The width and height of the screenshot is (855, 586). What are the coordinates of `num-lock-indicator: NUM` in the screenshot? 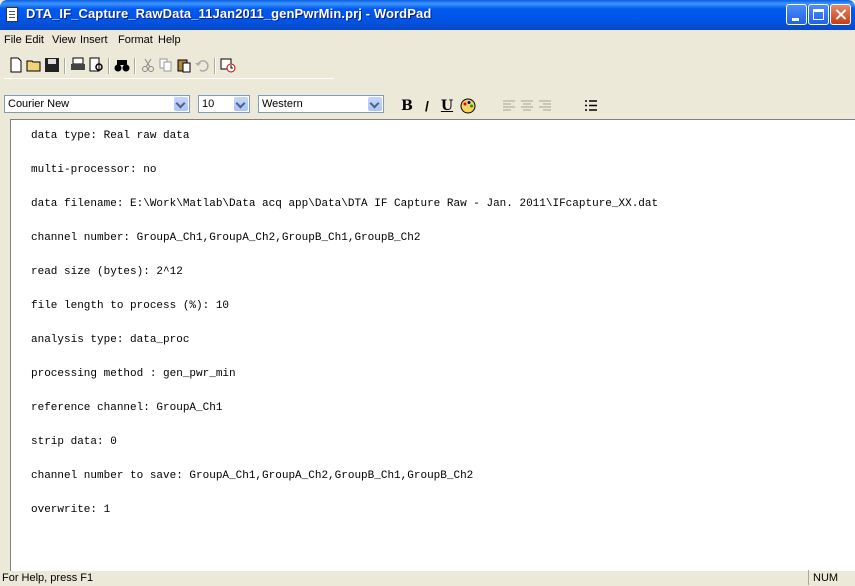 It's located at (826, 577).